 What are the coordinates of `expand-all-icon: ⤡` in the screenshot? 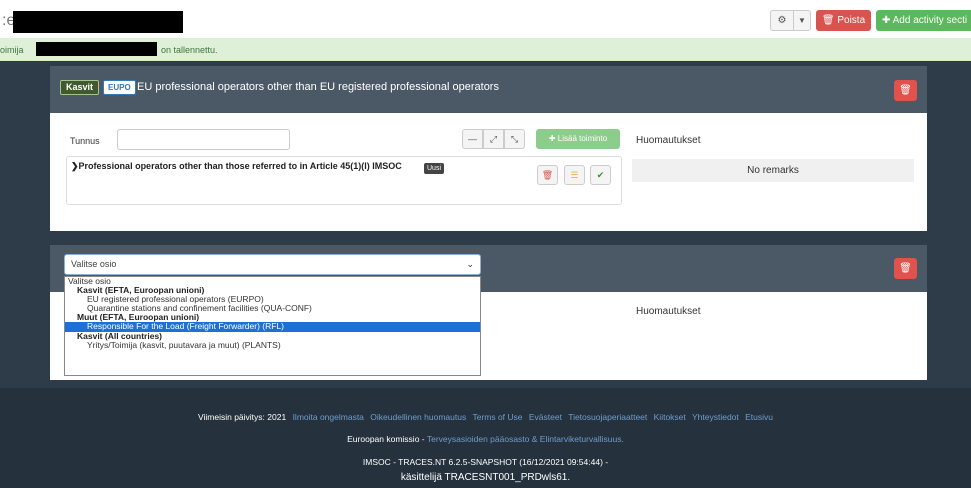 It's located at (514, 139).